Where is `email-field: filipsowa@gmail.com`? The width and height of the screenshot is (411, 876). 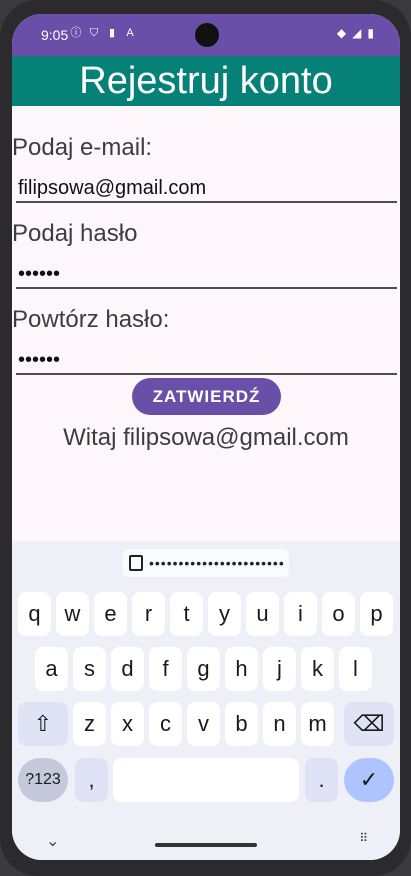 email-field: filipsowa@gmail.com is located at coordinates (206, 188).